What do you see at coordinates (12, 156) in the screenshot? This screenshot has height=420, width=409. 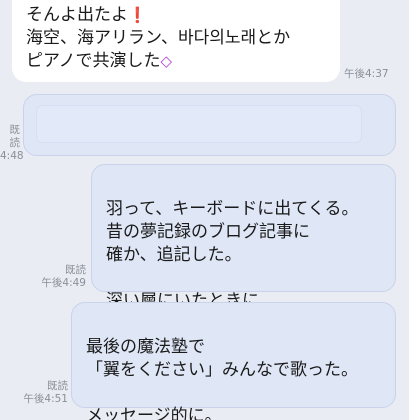 I see `message-time: 4:48` at bounding box center [12, 156].